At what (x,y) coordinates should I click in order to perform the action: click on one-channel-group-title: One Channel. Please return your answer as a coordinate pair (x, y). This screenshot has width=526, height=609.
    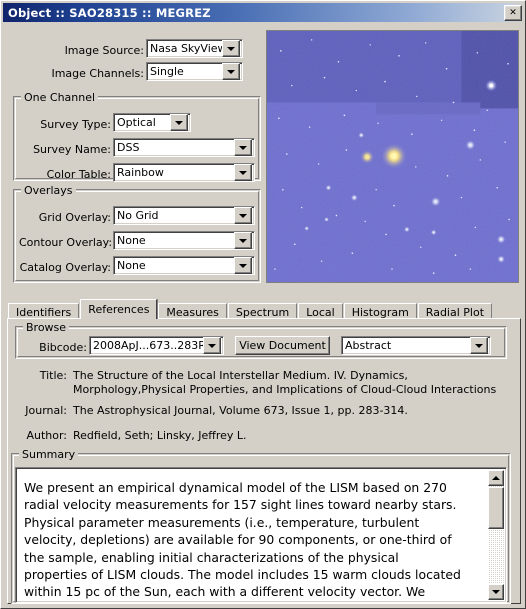
    Looking at the image, I should click on (60, 97).